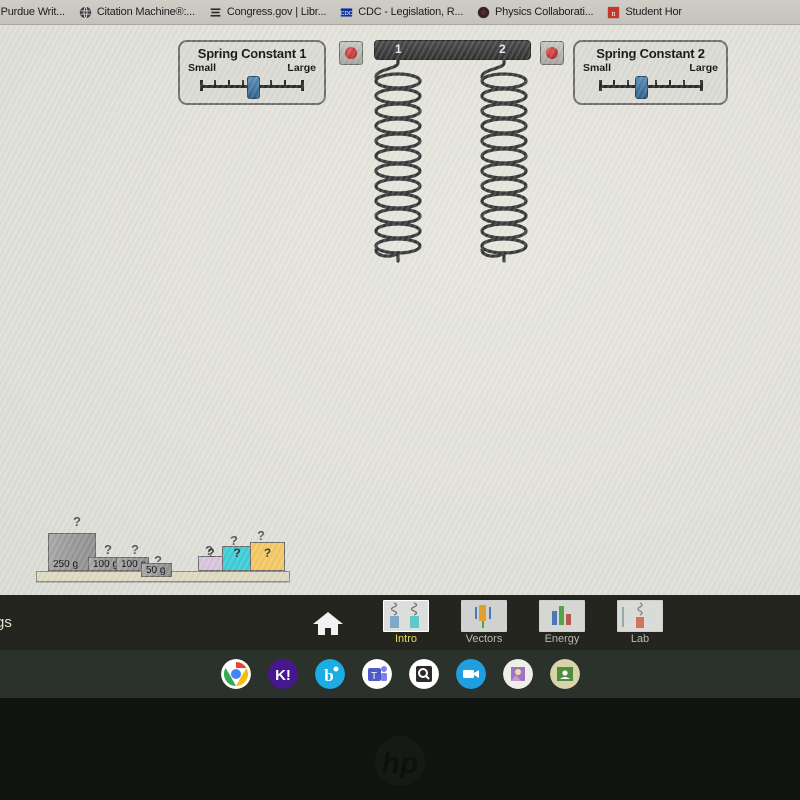 The image size is (800, 800). What do you see at coordinates (405, 639) in the screenshot?
I see `tab-label: Intro` at bounding box center [405, 639].